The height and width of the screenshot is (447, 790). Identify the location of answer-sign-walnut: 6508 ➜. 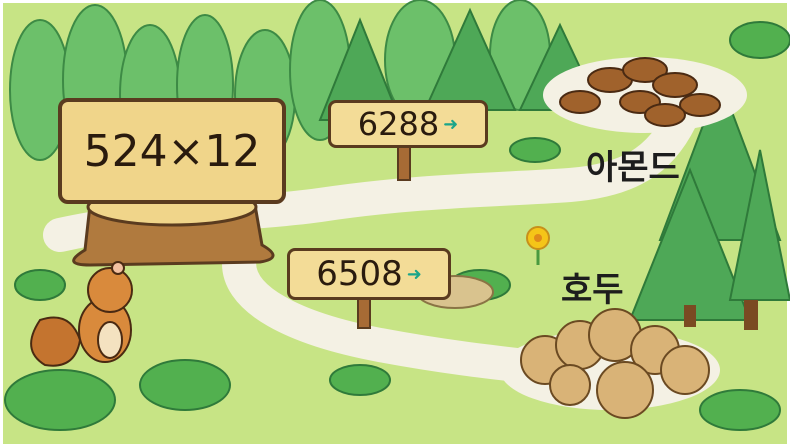
(369, 274).